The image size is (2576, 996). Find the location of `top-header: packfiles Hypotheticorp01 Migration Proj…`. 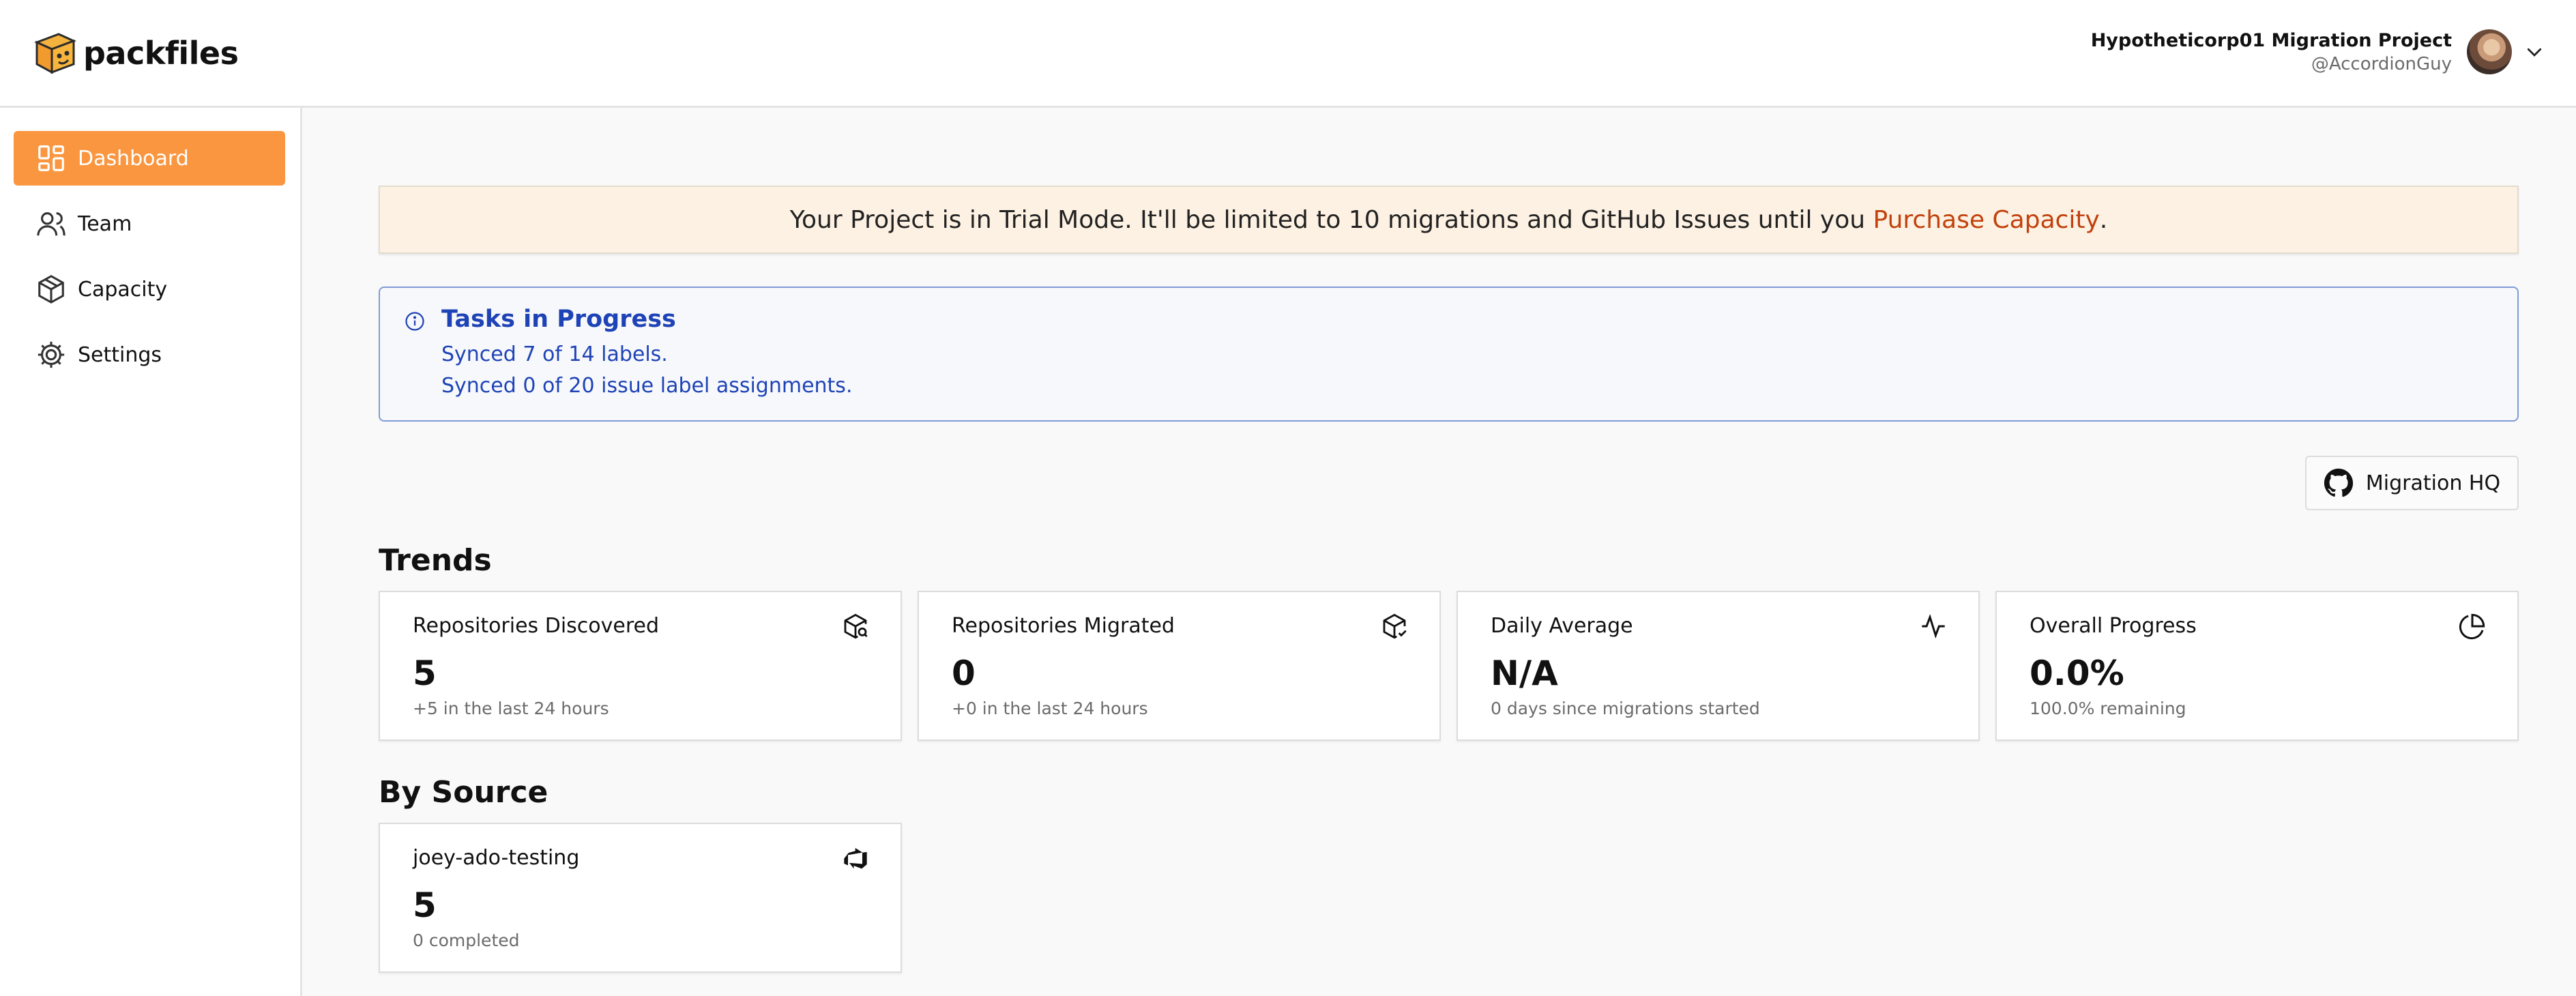

top-header: packfiles Hypotheticorp01 Migration Proj… is located at coordinates (1288, 54).